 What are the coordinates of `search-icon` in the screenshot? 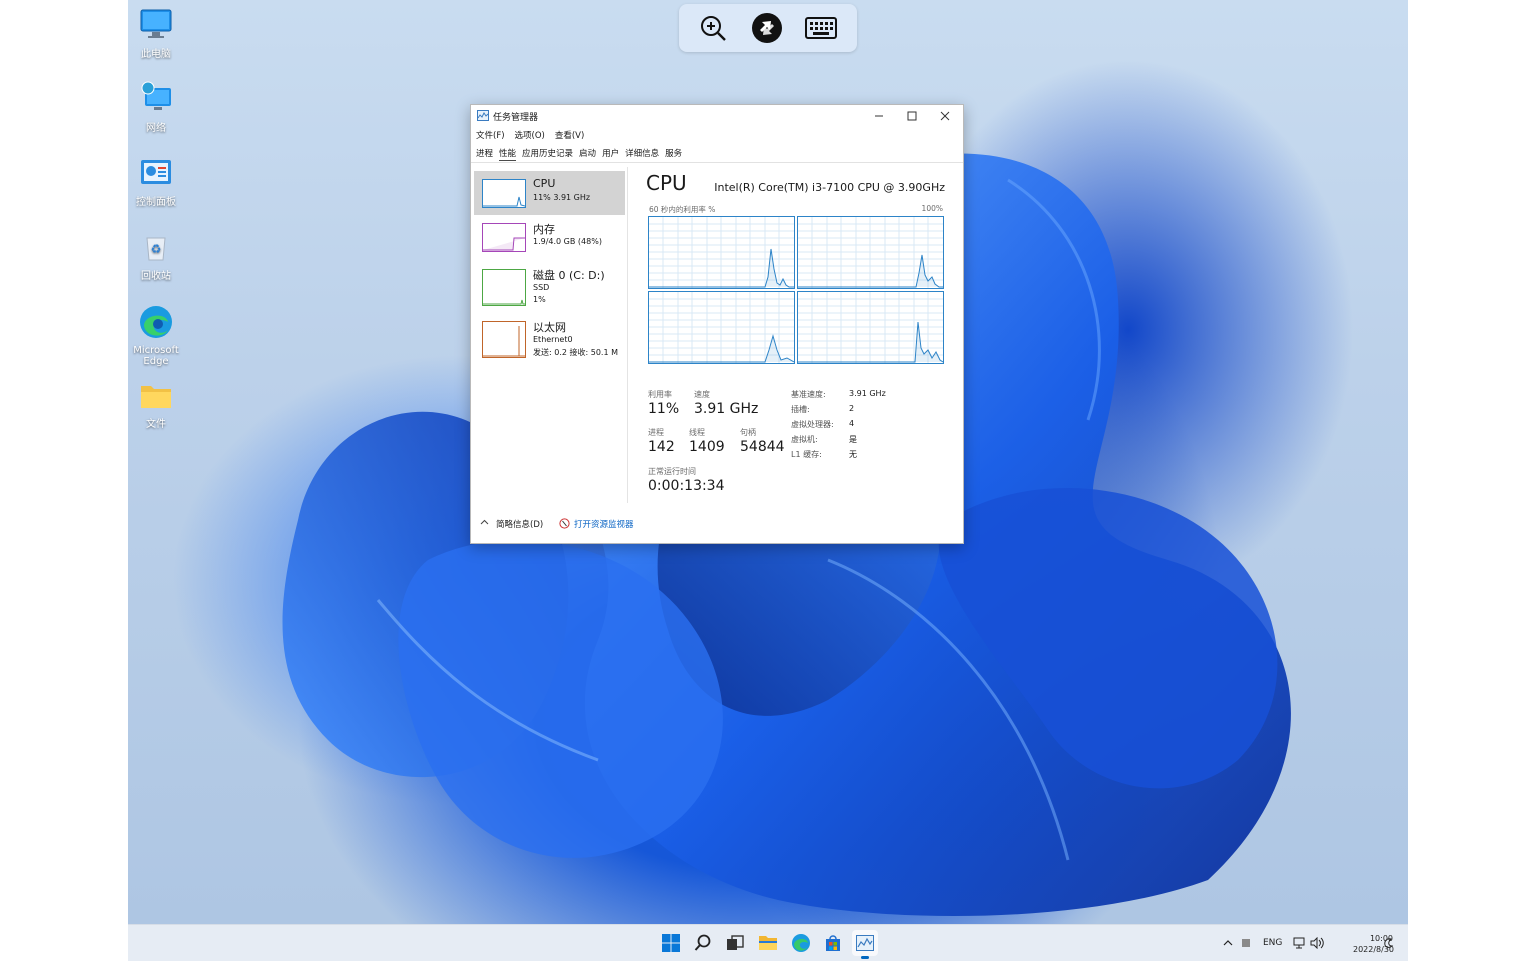 It's located at (703, 943).